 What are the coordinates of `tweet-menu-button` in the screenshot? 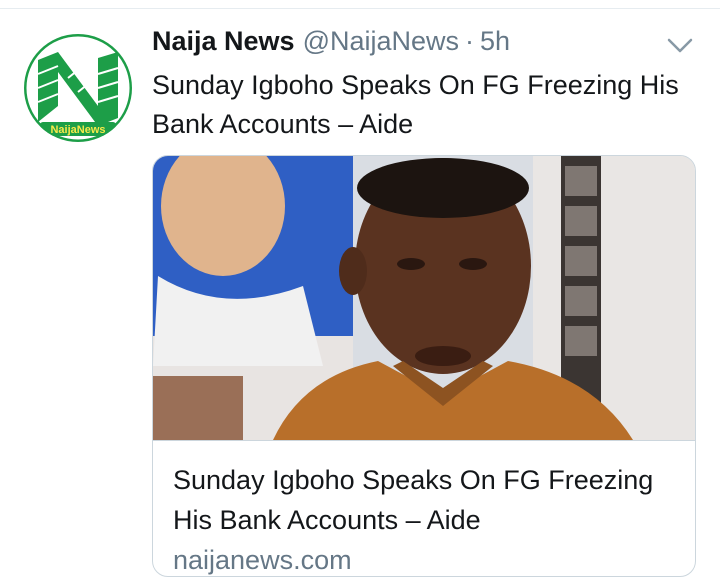 It's located at (680, 46).